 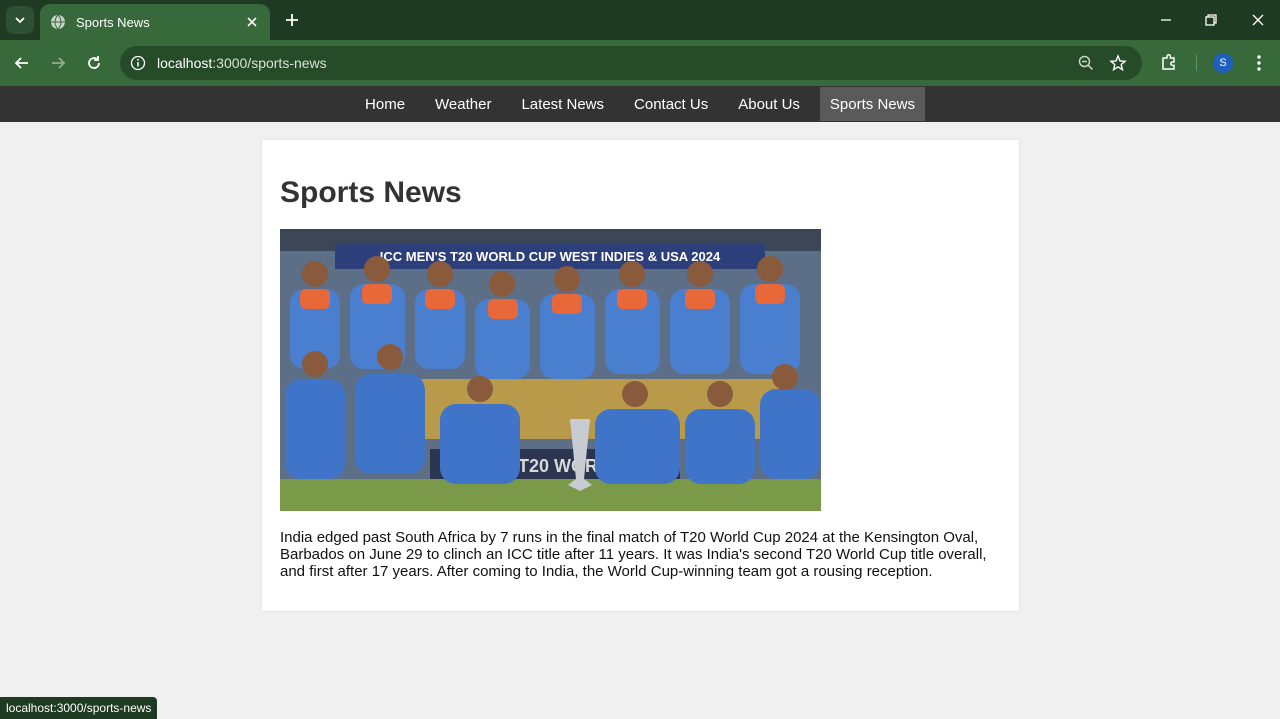 I want to click on nav-link-latest-news: Latest News, so click(x=562, y=104).